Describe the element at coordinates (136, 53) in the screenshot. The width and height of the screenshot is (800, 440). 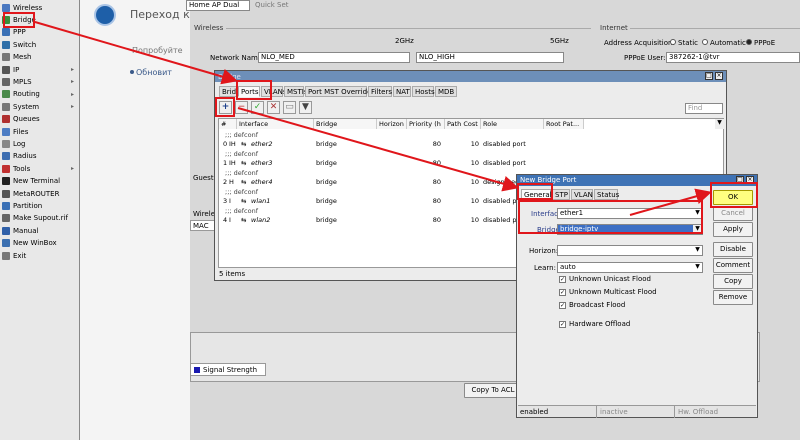
I see `arrow-bridge-to-ports` at that location.